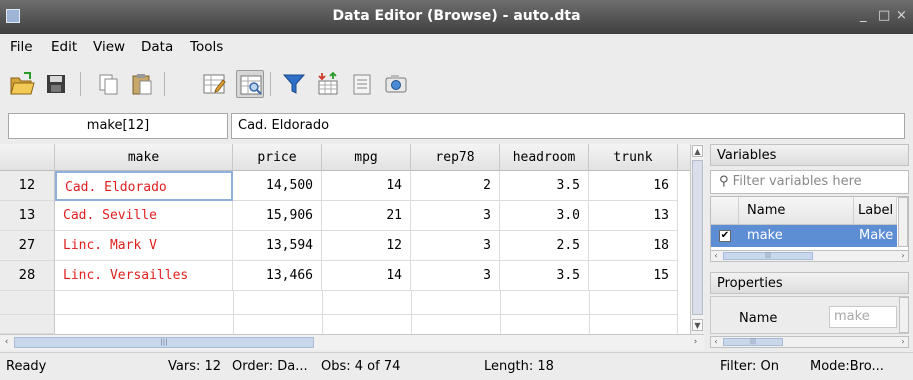  What do you see at coordinates (809, 155) in the screenshot?
I see `variables-panel-title: Variables` at bounding box center [809, 155].